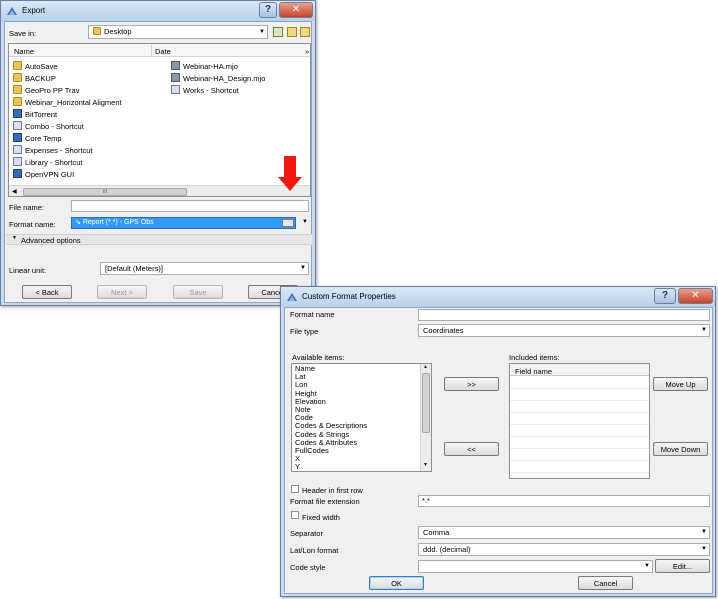 This screenshot has width=718, height=599. I want to click on available-item: FullCodes, so click(312, 451).